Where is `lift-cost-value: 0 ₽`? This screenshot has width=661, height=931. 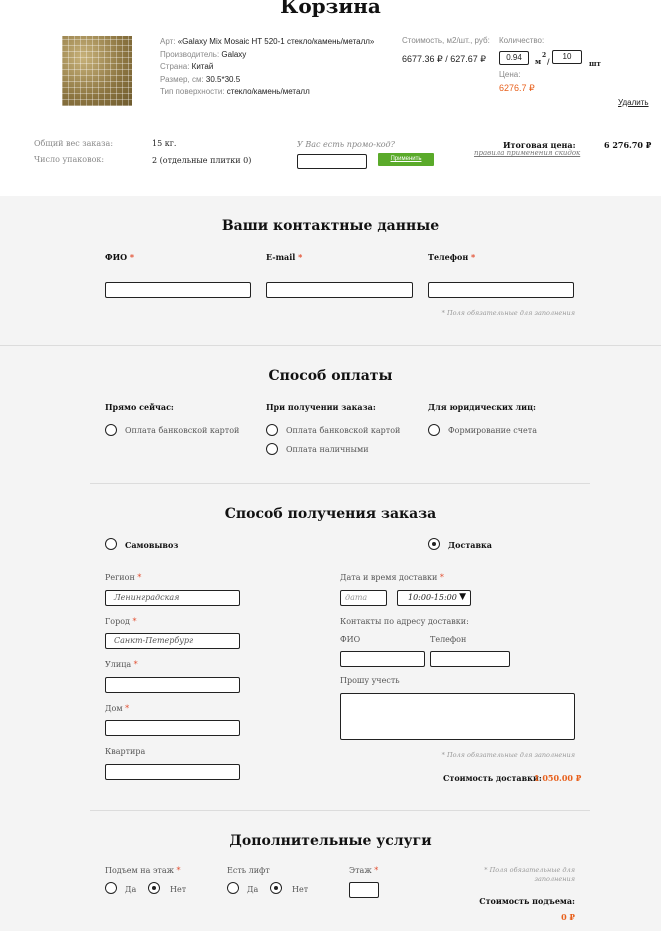
lift-cost-value: 0 ₽ is located at coordinates (568, 917).